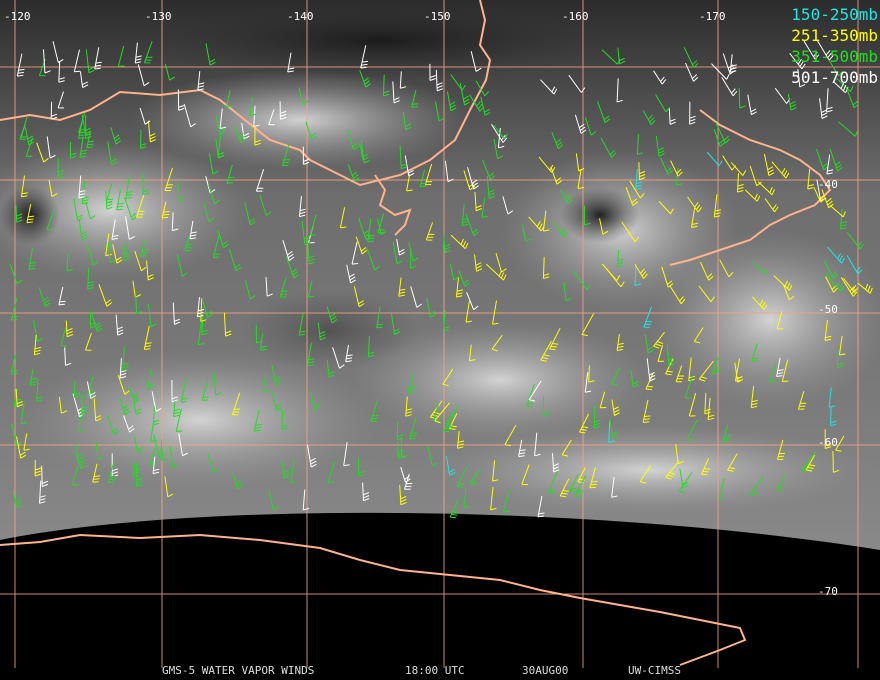 This screenshot has width=880, height=680. What do you see at coordinates (437, 16) in the screenshot?
I see `lon-label-150: -150` at bounding box center [437, 16].